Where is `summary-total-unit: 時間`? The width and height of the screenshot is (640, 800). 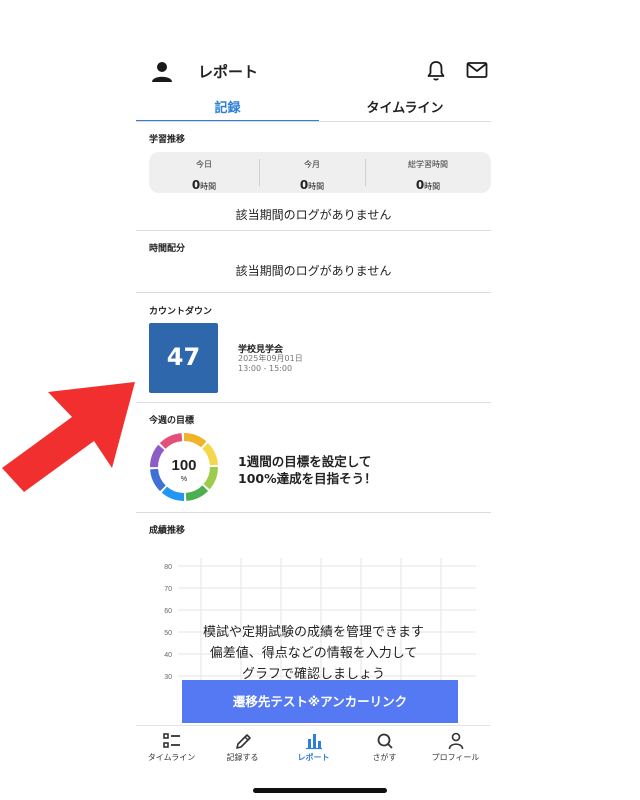 summary-total-unit: 時間 is located at coordinates (432, 186).